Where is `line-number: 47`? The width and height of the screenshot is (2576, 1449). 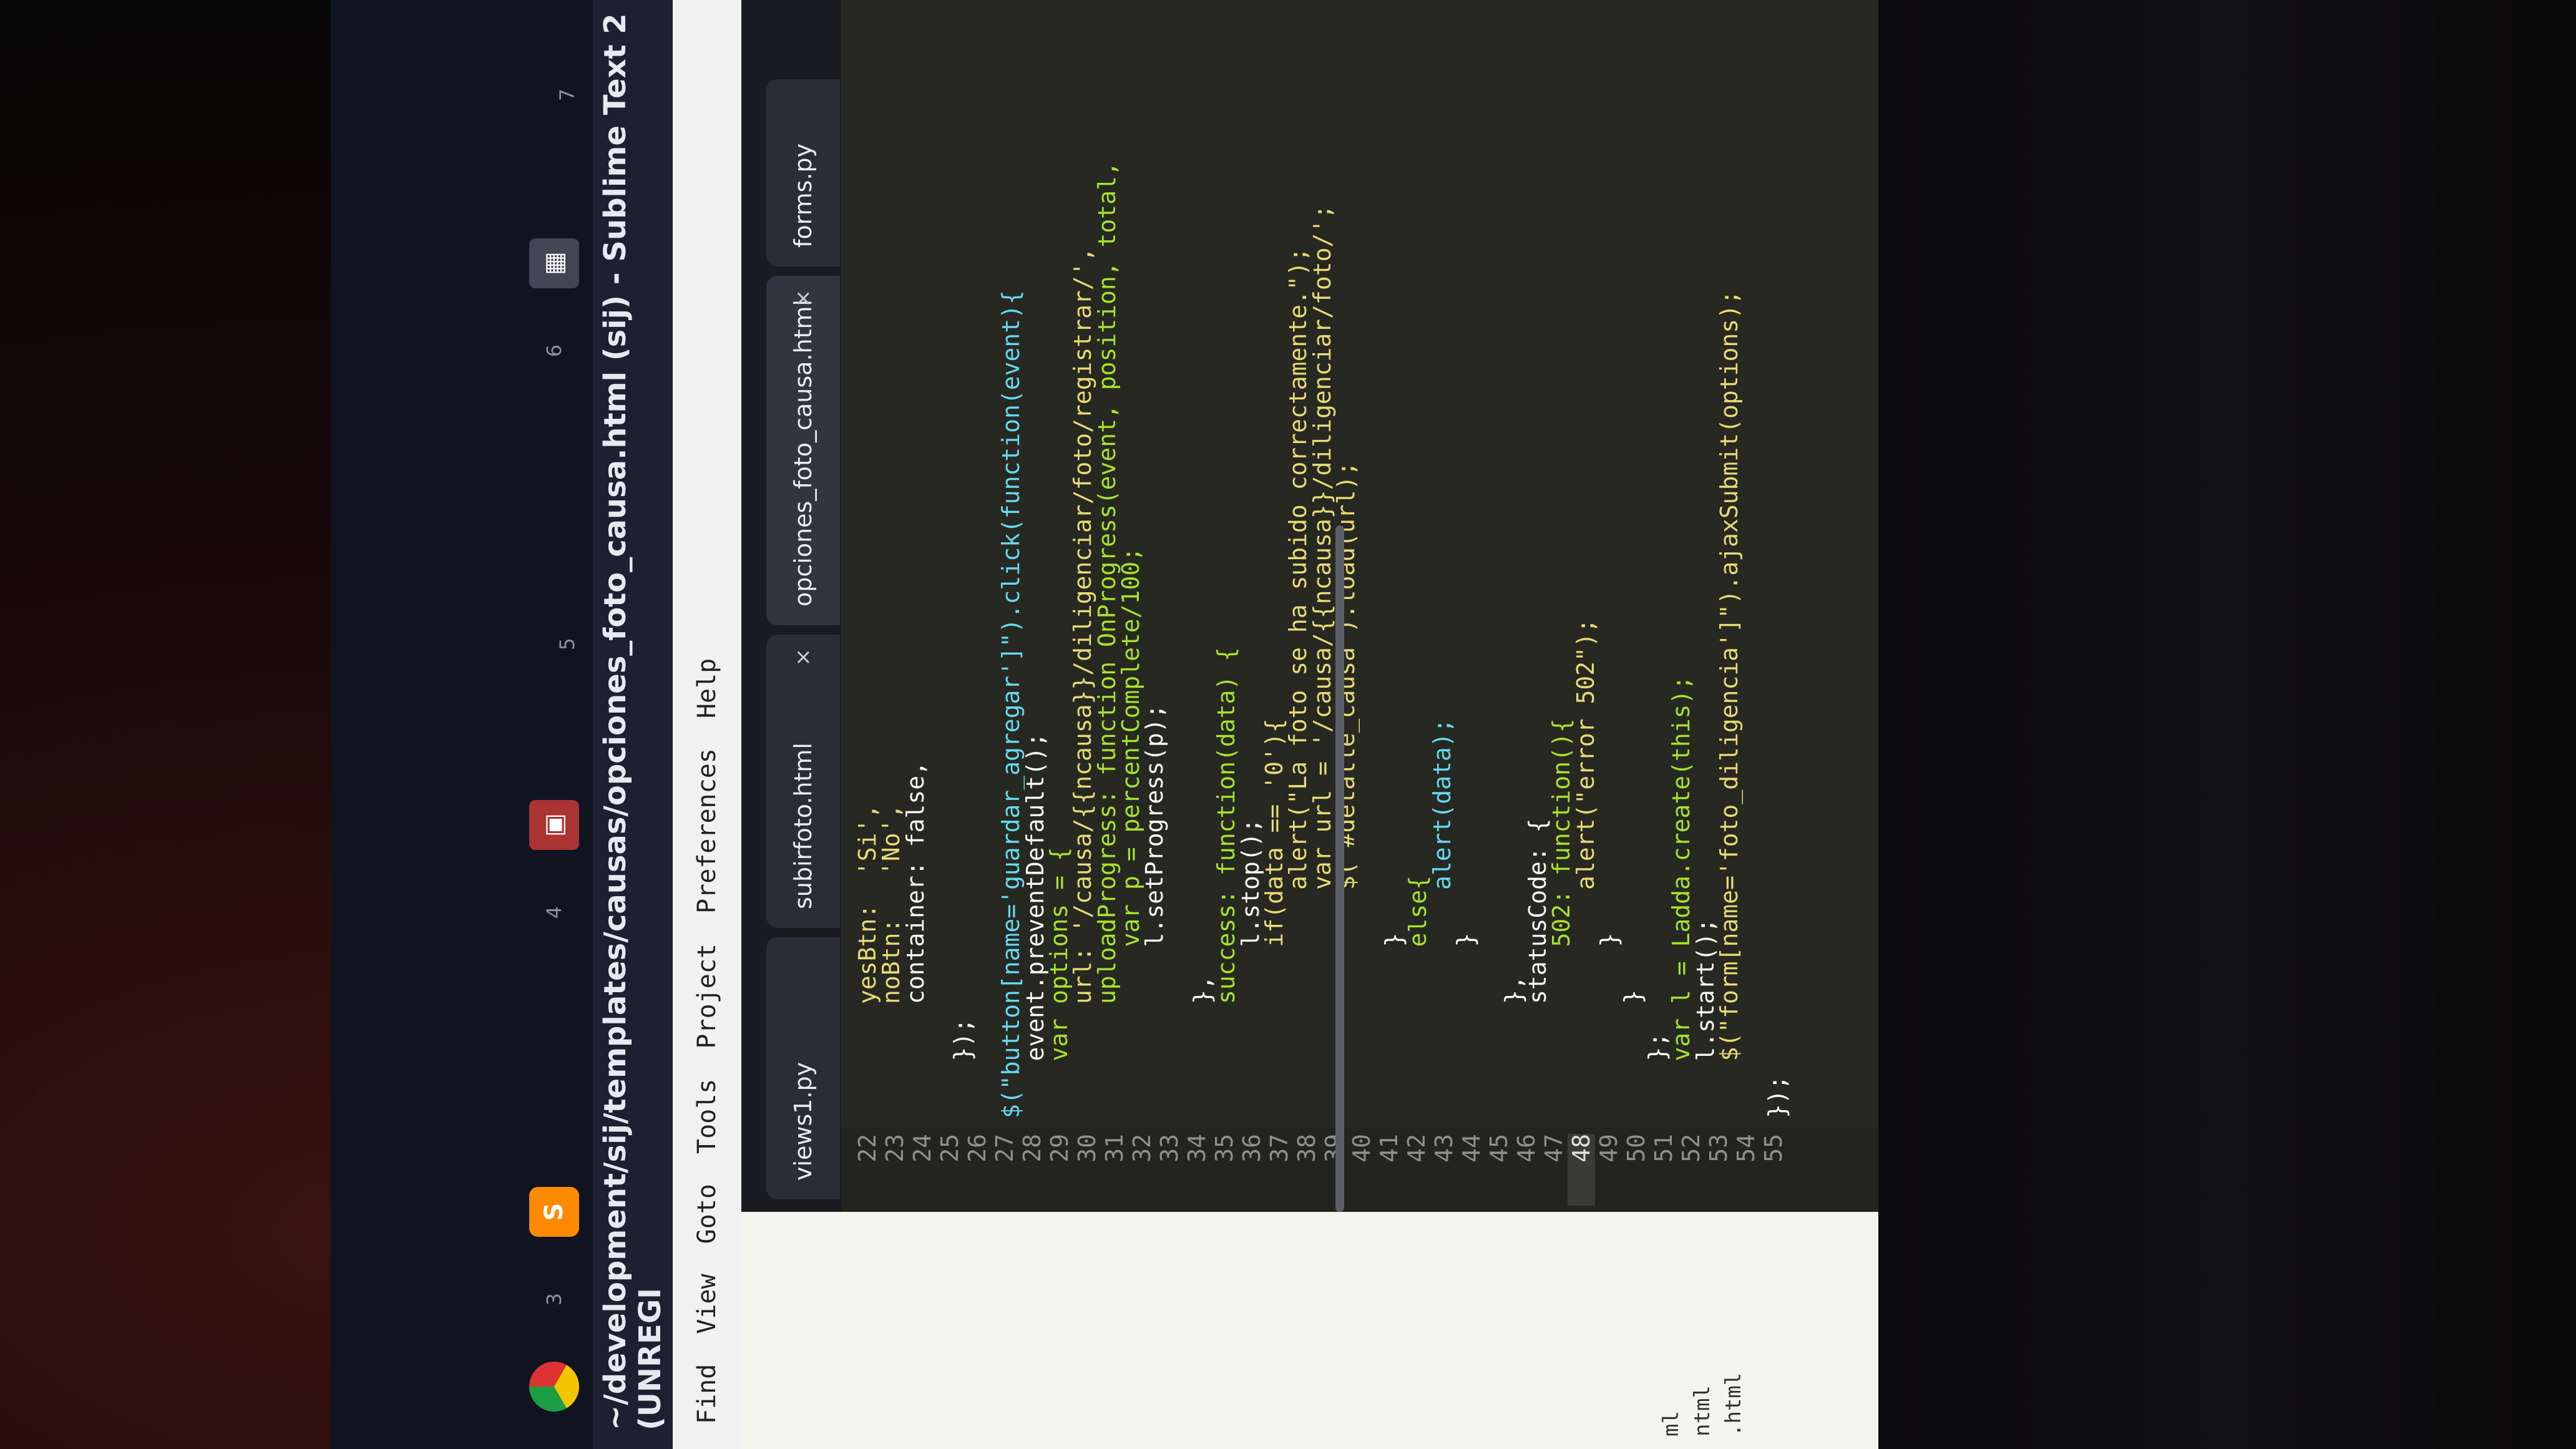 line-number: 47 is located at coordinates (1554, 1148).